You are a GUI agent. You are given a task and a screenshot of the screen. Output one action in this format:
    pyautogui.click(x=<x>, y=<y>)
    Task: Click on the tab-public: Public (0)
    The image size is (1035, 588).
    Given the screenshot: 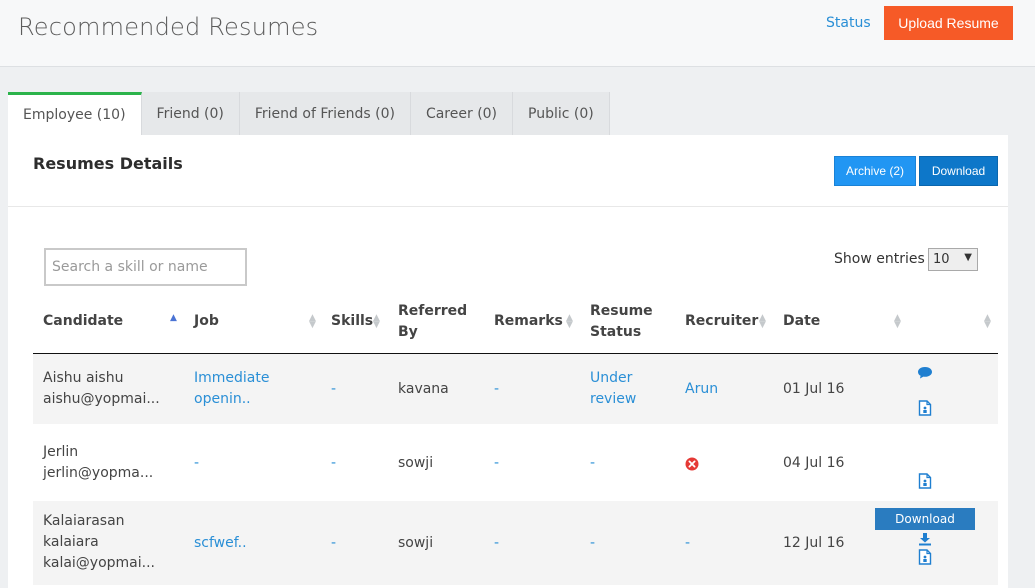 What is the action you would take?
    pyautogui.click(x=561, y=113)
    